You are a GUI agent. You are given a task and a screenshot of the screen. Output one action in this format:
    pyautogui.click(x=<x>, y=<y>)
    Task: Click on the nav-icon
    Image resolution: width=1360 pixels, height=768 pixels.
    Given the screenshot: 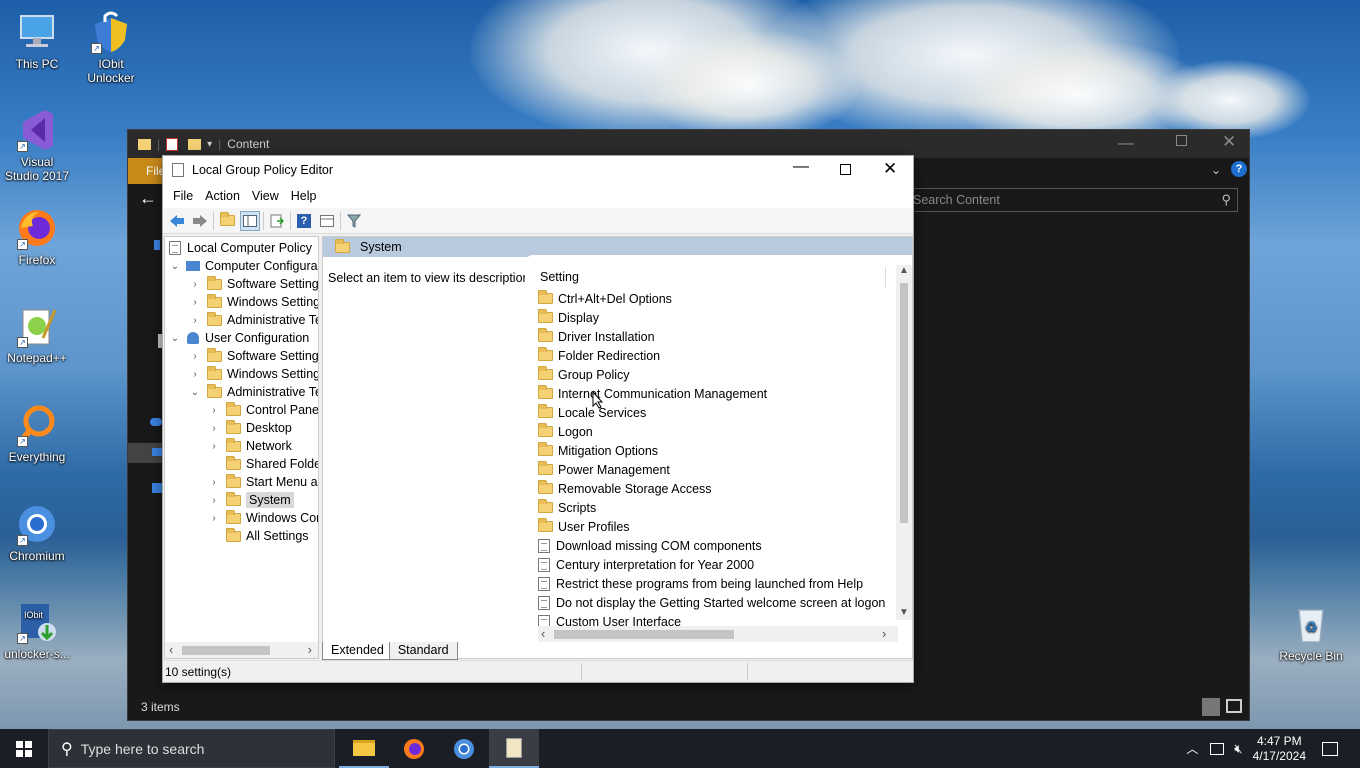 What is the action you would take?
    pyautogui.click(x=157, y=245)
    